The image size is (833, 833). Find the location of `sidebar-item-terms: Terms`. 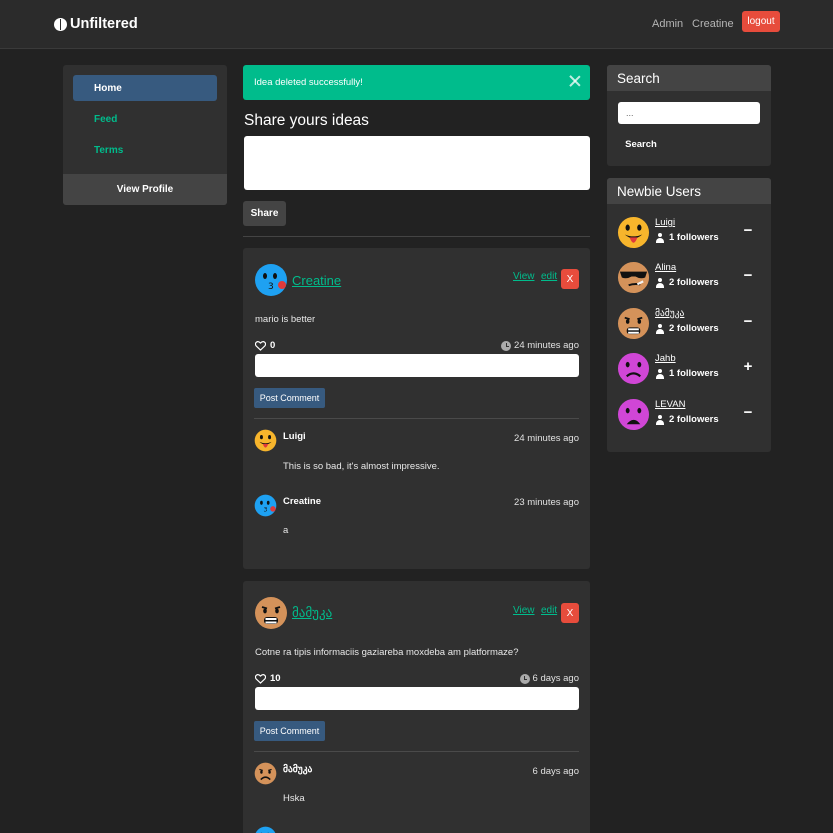

sidebar-item-terms: Terms is located at coordinates (145, 150).